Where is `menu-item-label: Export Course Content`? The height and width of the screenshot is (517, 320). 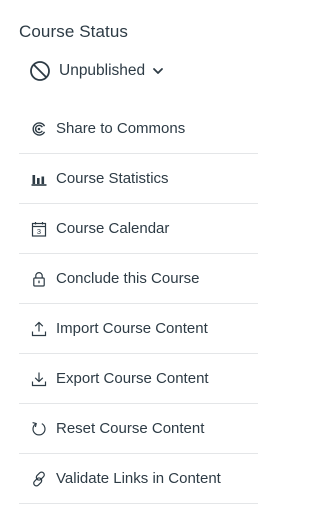 menu-item-label: Export Course Content is located at coordinates (132, 378).